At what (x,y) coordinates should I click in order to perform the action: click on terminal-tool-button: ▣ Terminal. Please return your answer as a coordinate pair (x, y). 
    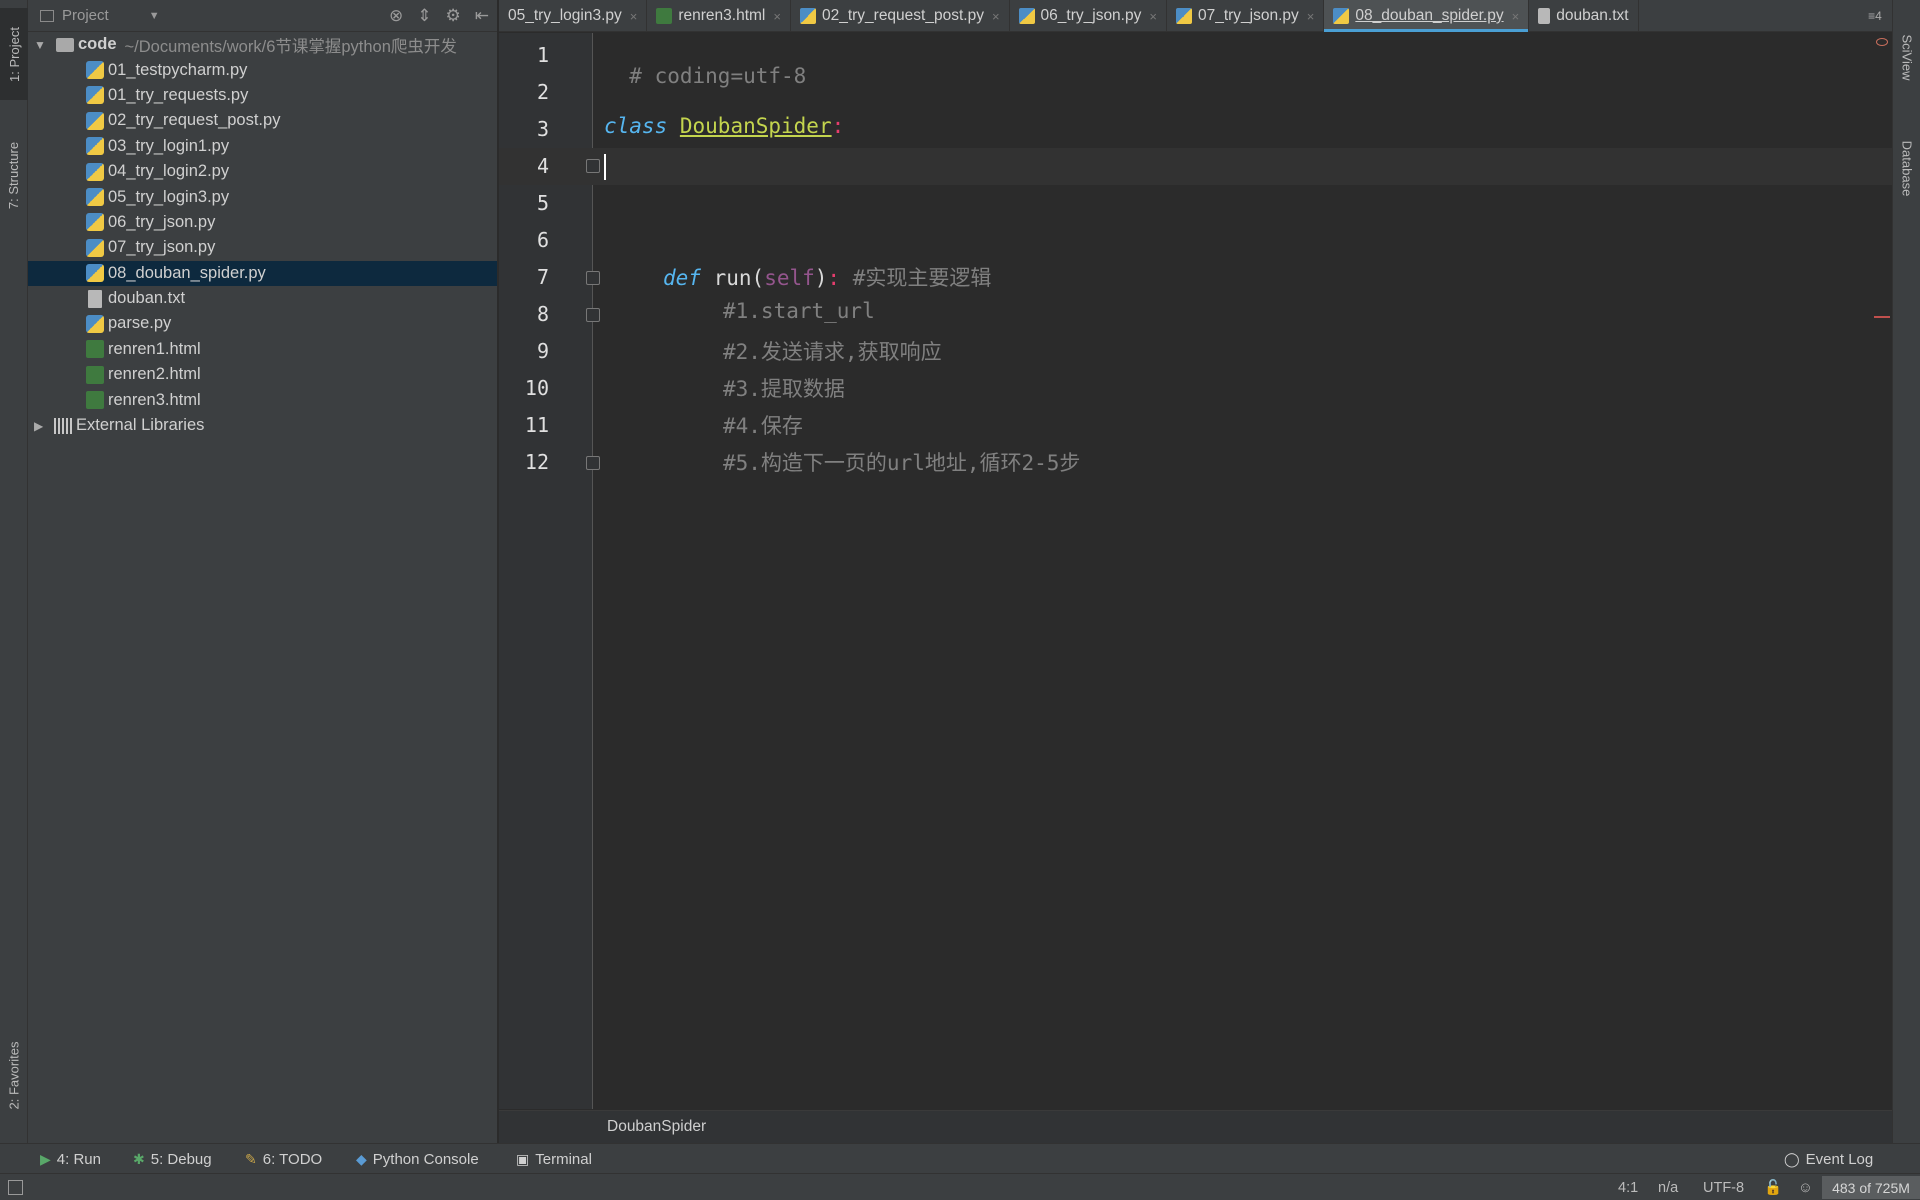
    Looking at the image, I should click on (554, 1159).